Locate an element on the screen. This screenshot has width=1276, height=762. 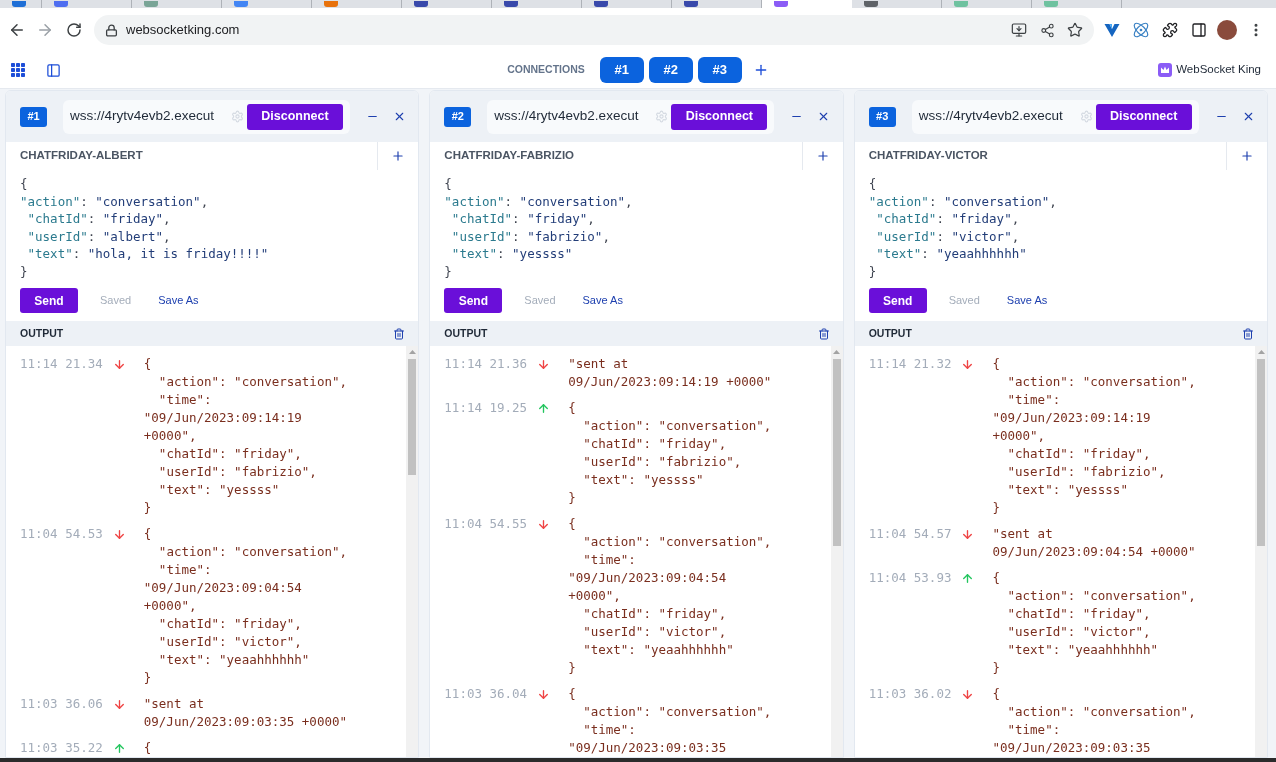
connection-button: #1 is located at coordinates (621, 70).